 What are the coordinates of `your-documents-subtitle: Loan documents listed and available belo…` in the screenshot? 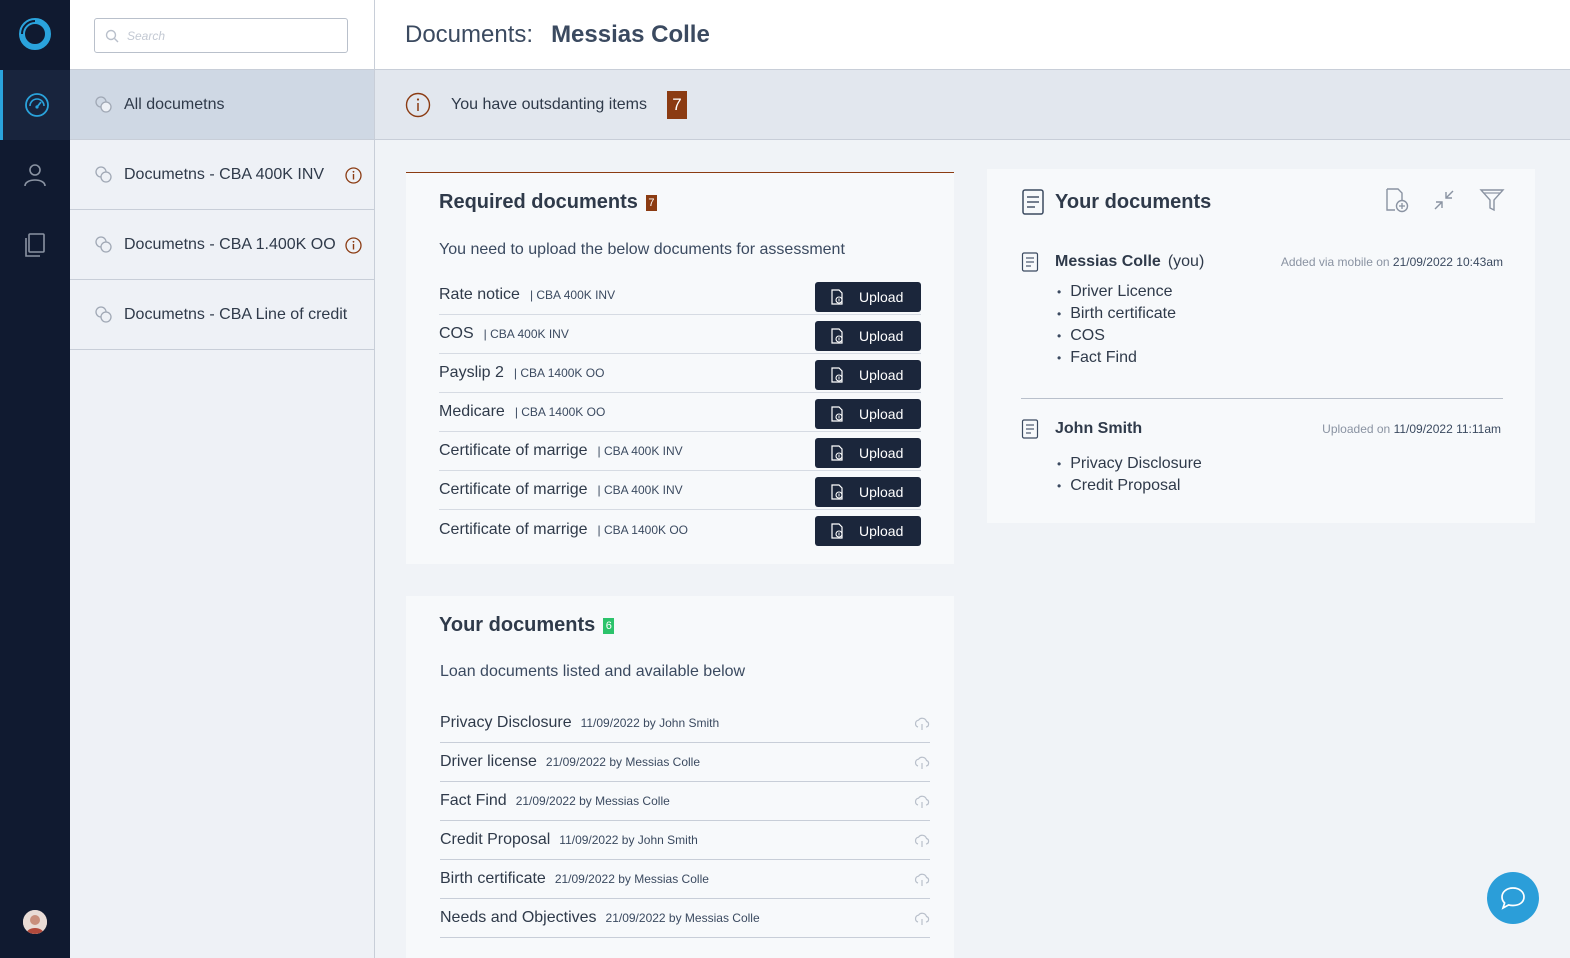 It's located at (593, 671).